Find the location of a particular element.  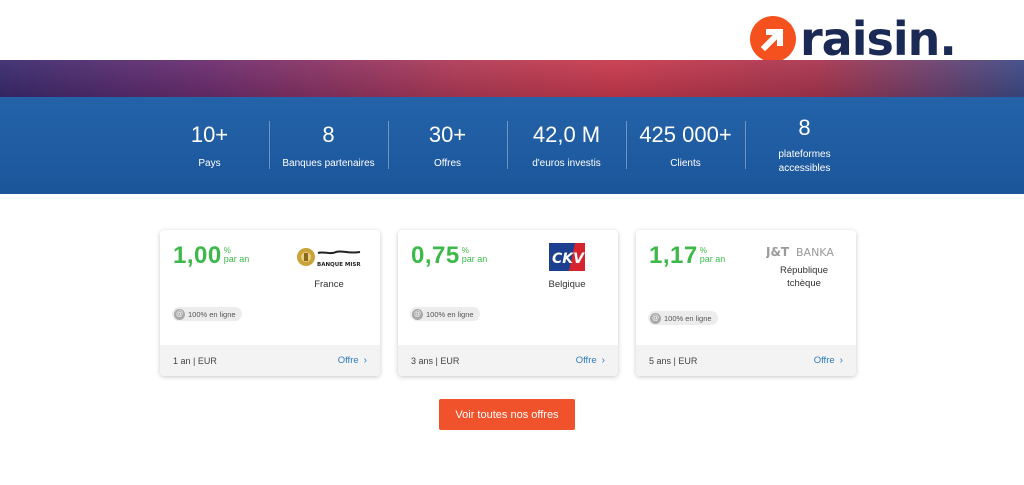

stat-offers: 30+ Offres is located at coordinates (447, 145).